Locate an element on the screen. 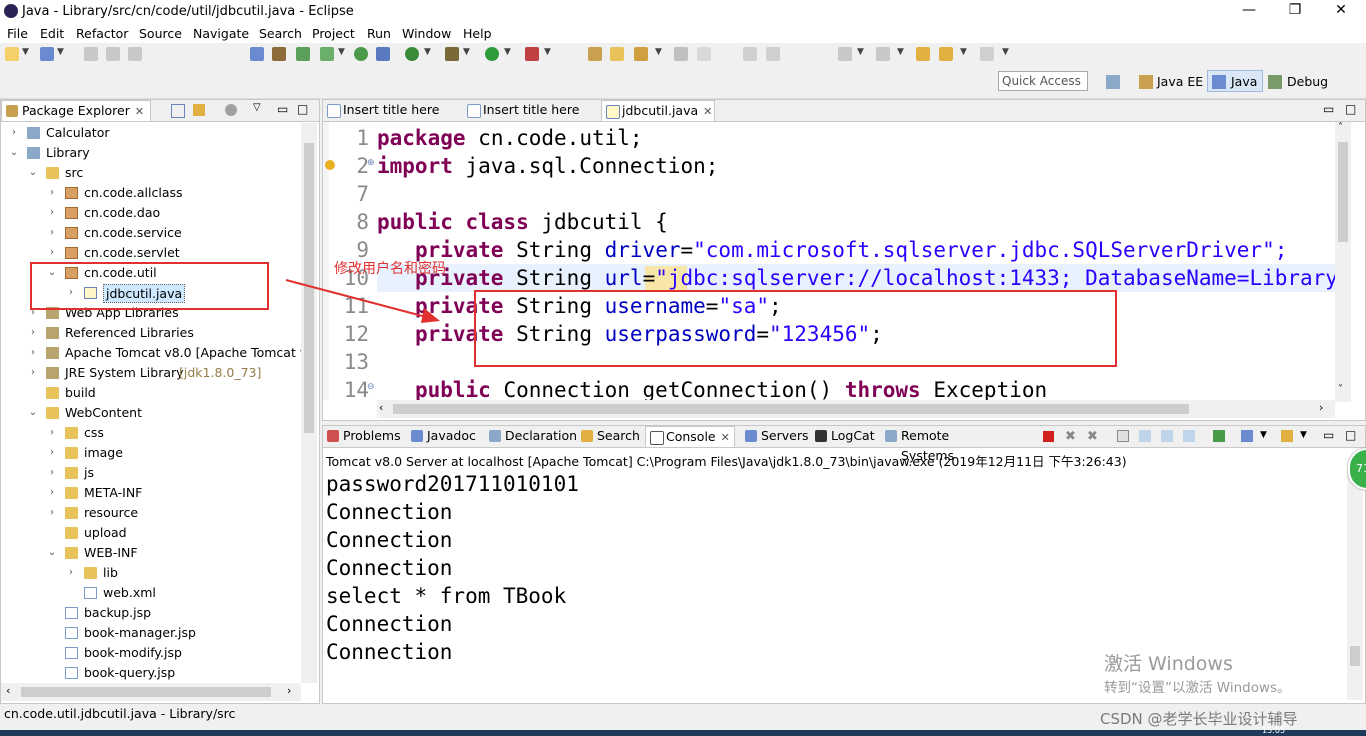 This screenshot has width=1366, height=736. tree-item: › cn.code.servlet is located at coordinates (151, 253).